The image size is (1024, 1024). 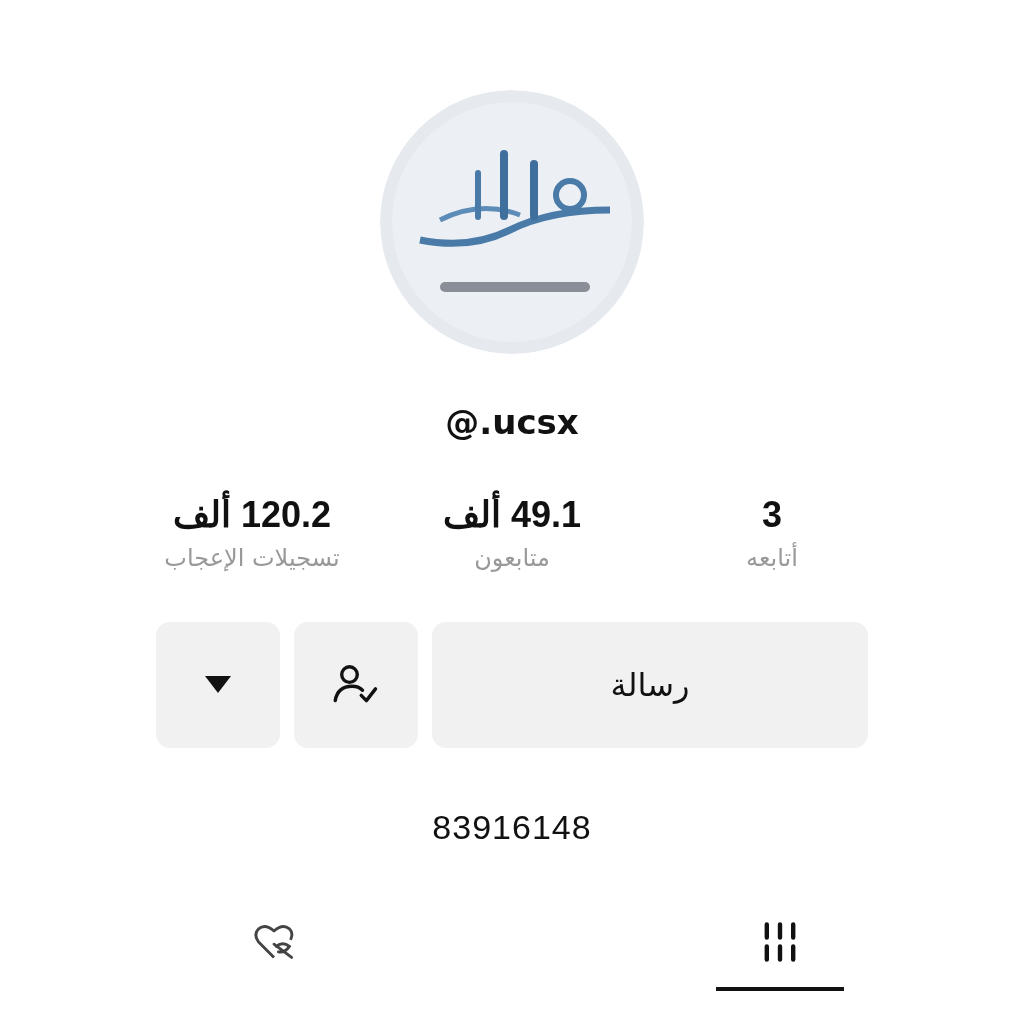 What do you see at coordinates (772, 515) in the screenshot?
I see `stat-value: 3` at bounding box center [772, 515].